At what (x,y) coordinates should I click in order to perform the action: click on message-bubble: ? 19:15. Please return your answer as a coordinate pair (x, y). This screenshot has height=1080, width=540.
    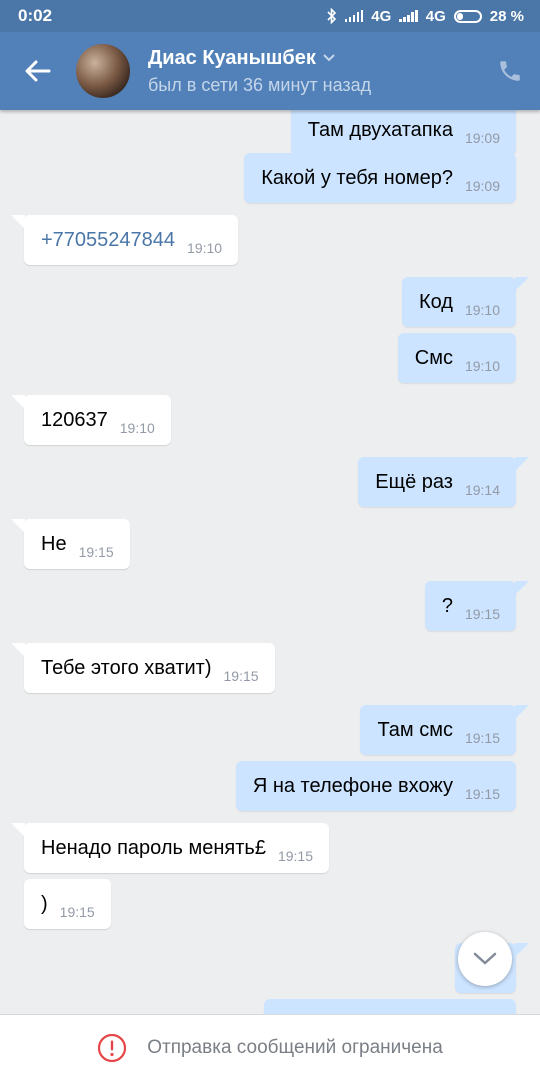
    Looking at the image, I should click on (470, 606).